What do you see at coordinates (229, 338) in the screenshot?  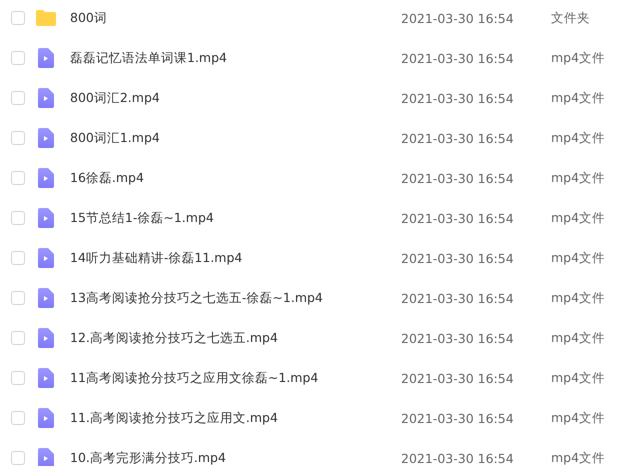 I see `file-name: 12.高考阅读抢分技巧之七选五.mp4` at bounding box center [229, 338].